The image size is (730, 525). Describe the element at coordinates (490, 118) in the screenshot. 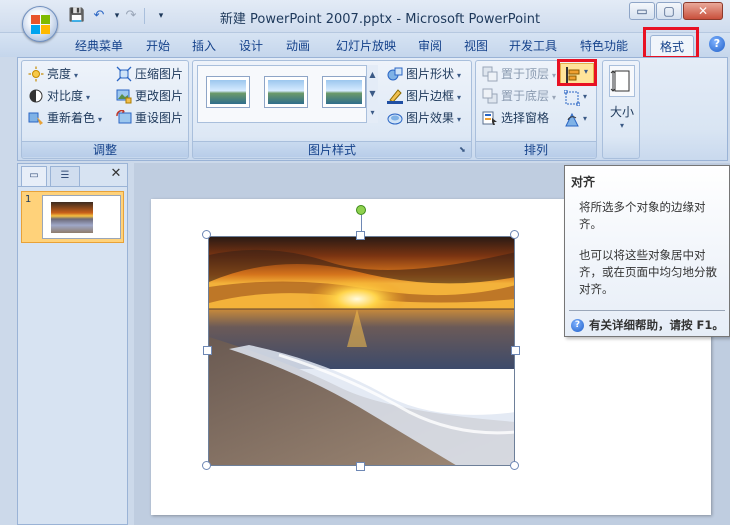

I see `selection-pane-icon` at that location.